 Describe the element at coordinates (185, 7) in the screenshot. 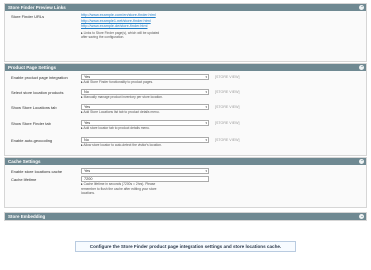

I see `section-header-preview-links: Store Finder Preview Links` at that location.